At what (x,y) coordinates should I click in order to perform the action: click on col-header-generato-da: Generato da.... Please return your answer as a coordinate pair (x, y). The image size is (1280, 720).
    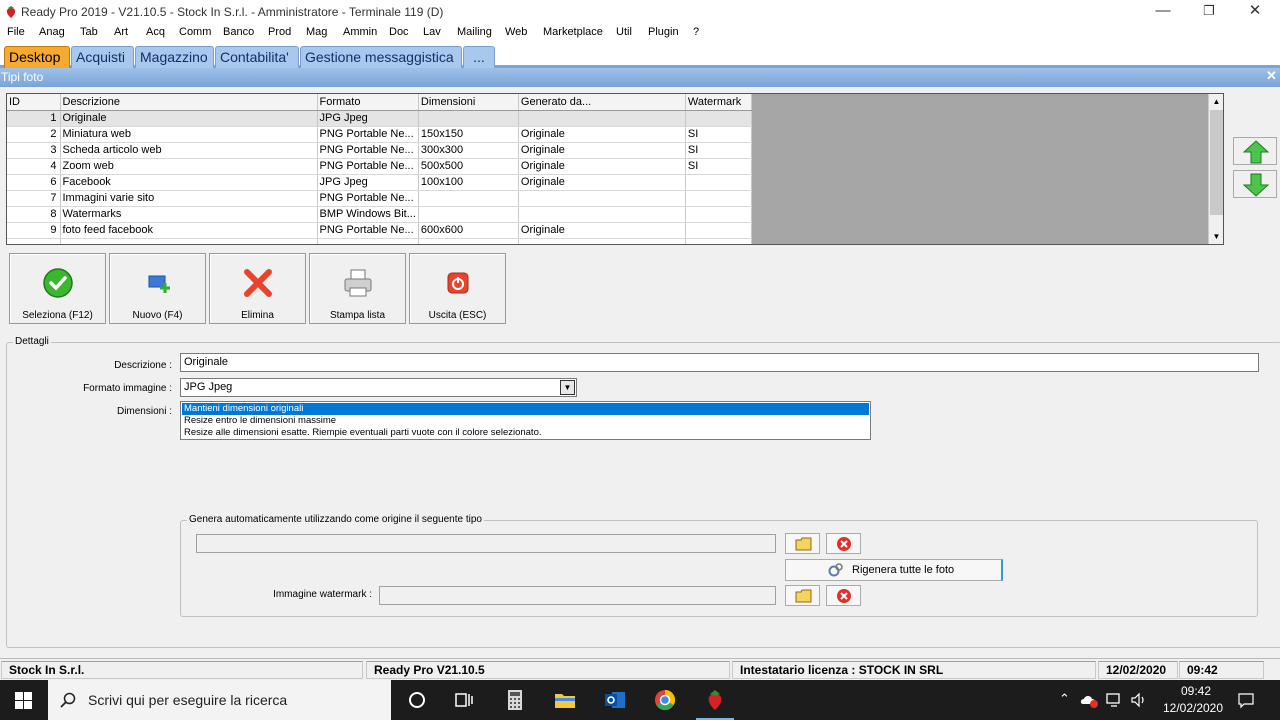
    Looking at the image, I should click on (602, 102).